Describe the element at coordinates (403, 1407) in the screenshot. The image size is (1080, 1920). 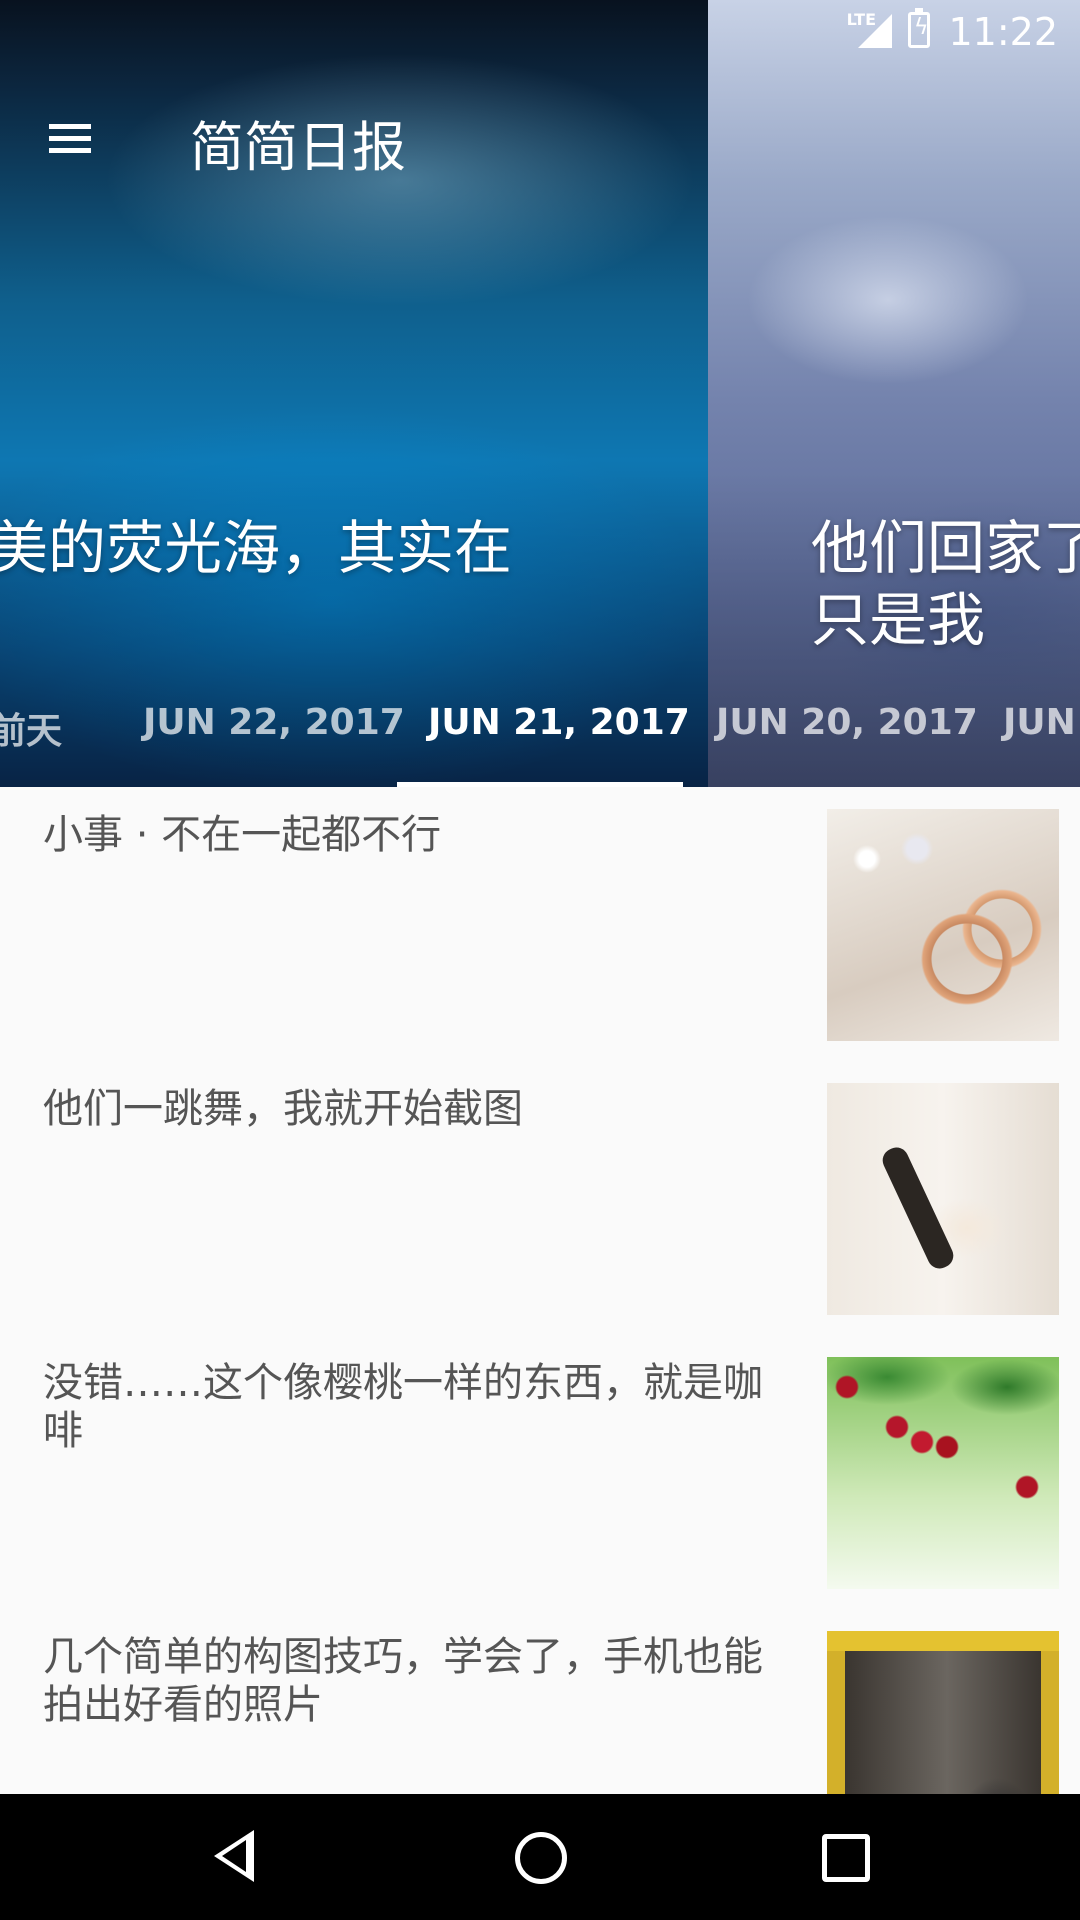
I see `article-title: 没错……这个像樱桃一样的东西，就是咖啡` at that location.